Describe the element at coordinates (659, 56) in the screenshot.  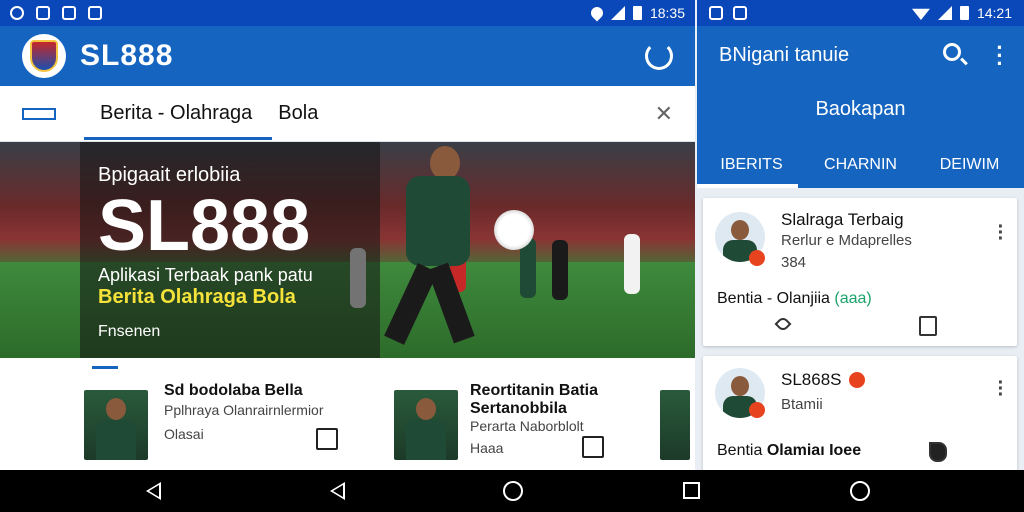
I see `refresh-icon` at that location.